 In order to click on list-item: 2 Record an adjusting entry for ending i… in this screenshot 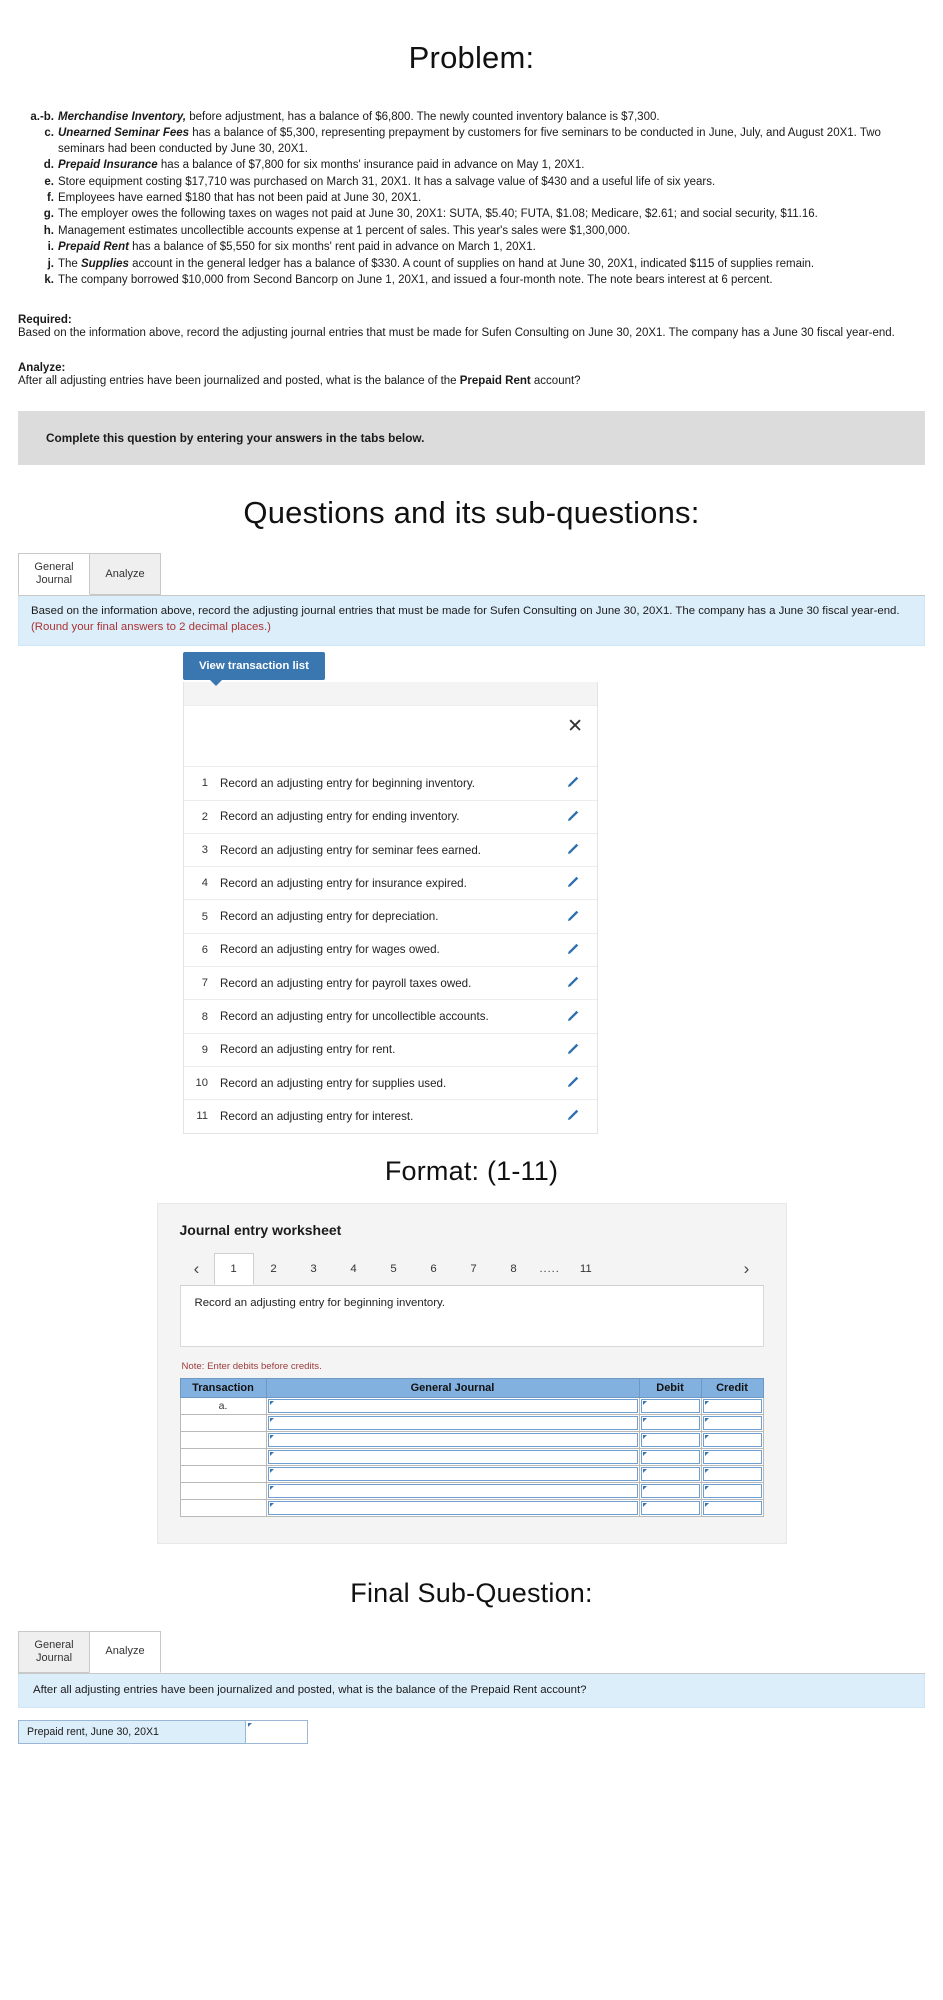, I will do `click(390, 816)`.